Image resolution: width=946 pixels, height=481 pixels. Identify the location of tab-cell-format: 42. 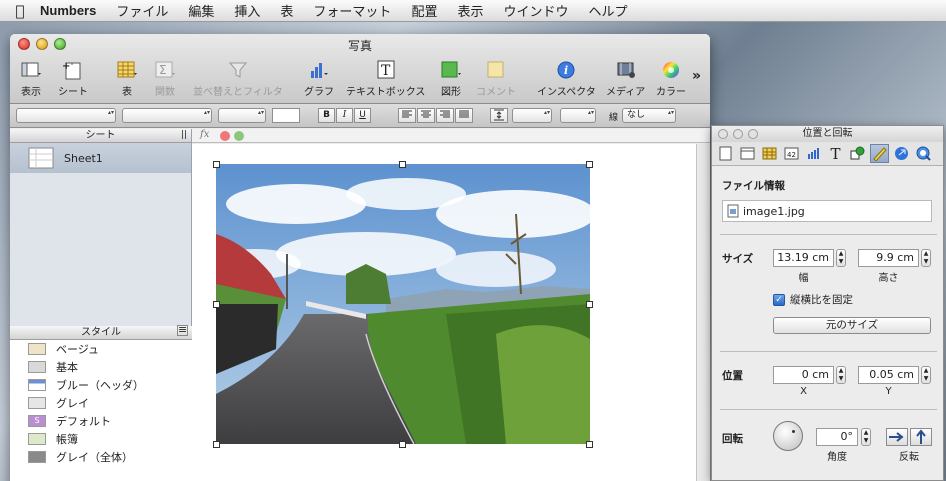
(791, 153).